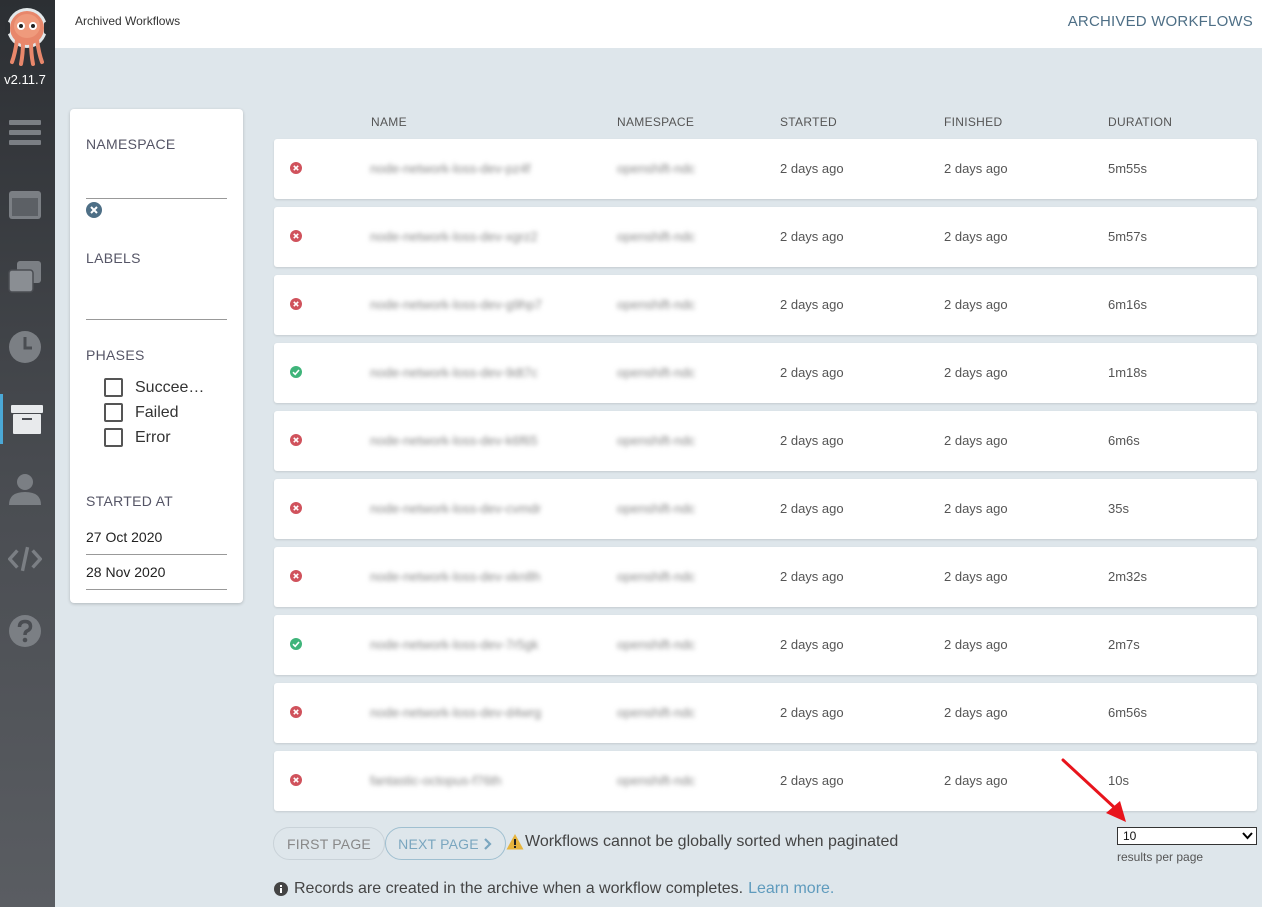  What do you see at coordinates (1093, 790) in the screenshot?
I see `annotation-arrow-icon` at bounding box center [1093, 790].